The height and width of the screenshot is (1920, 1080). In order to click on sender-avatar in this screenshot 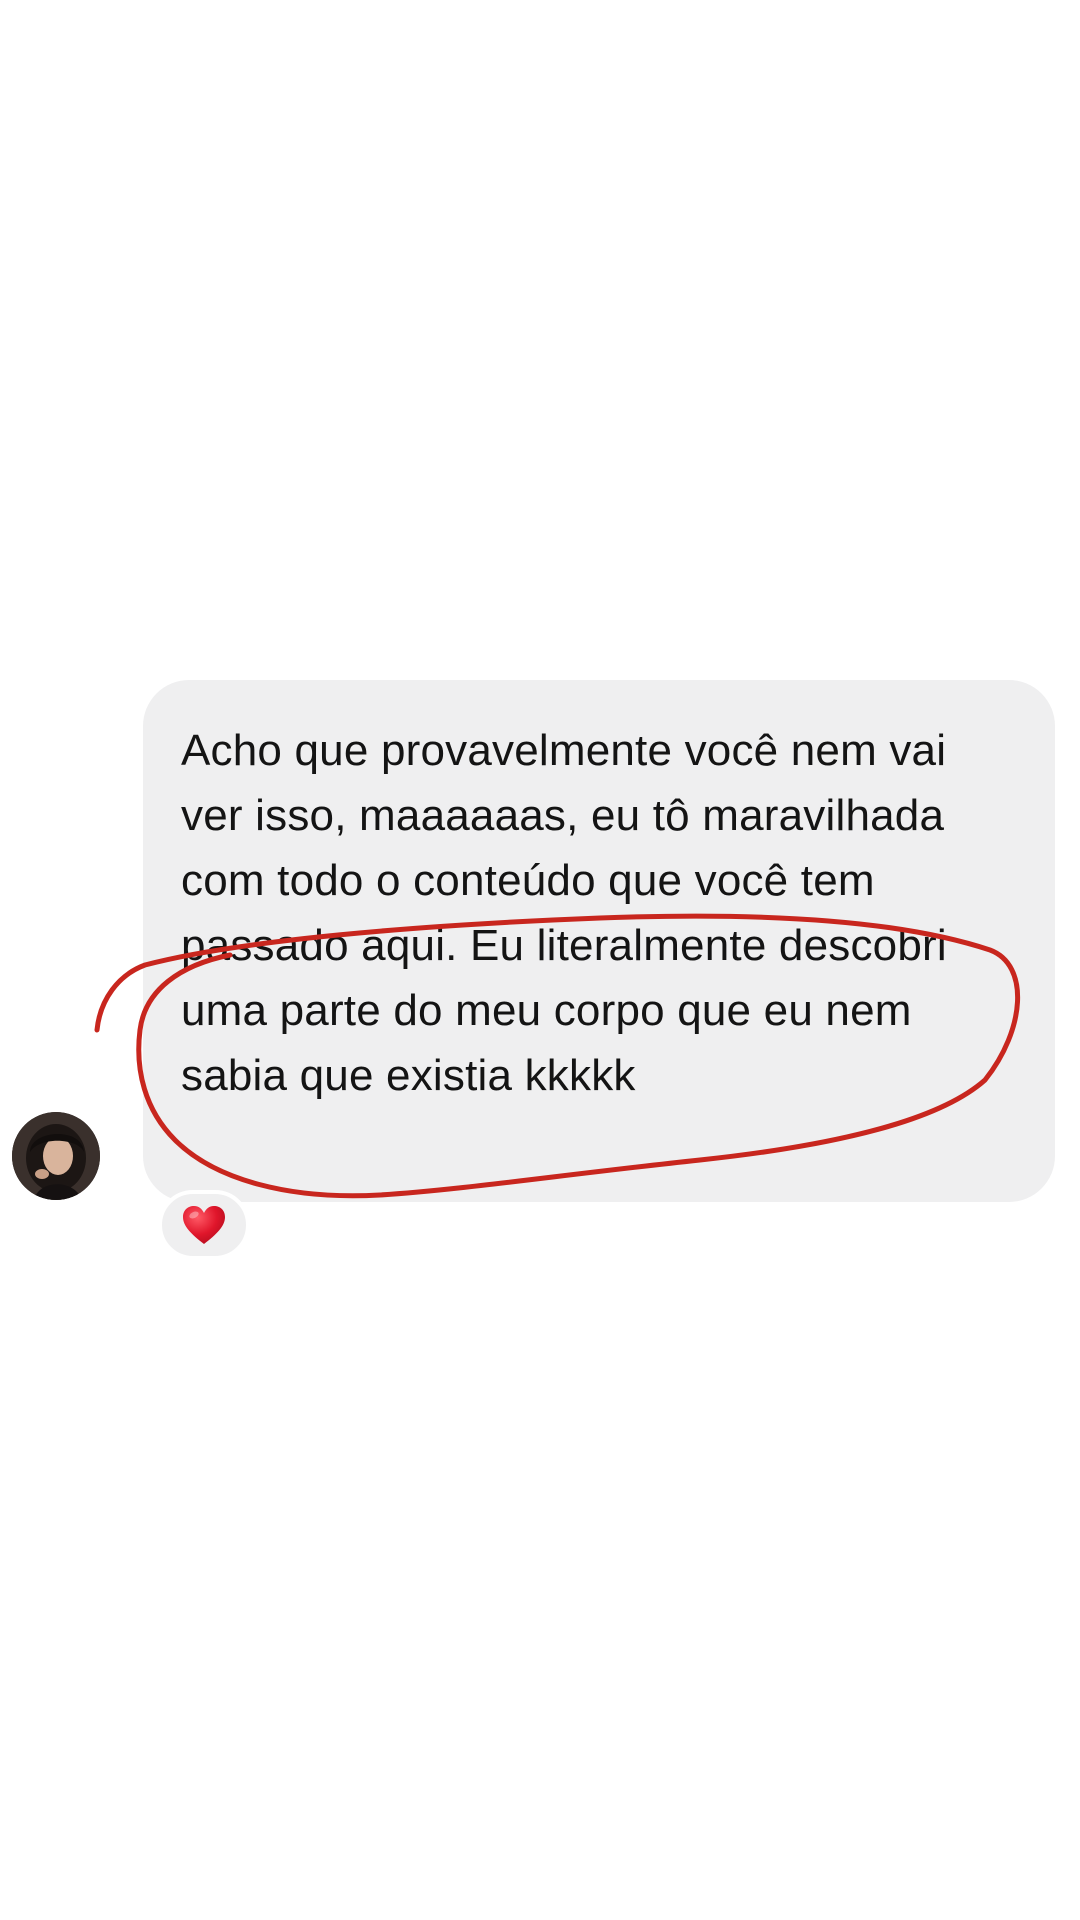, I will do `click(56, 1156)`.